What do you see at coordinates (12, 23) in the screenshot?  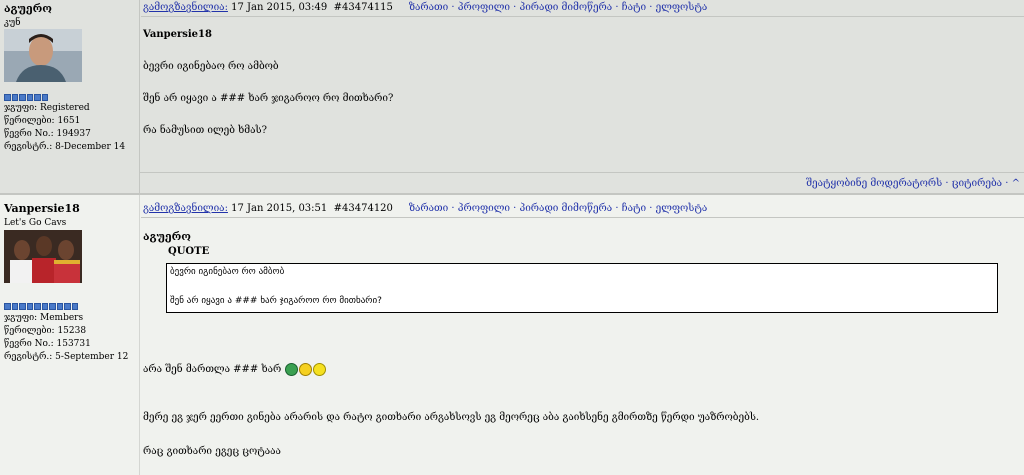 I see `user-title: კუნ` at bounding box center [12, 23].